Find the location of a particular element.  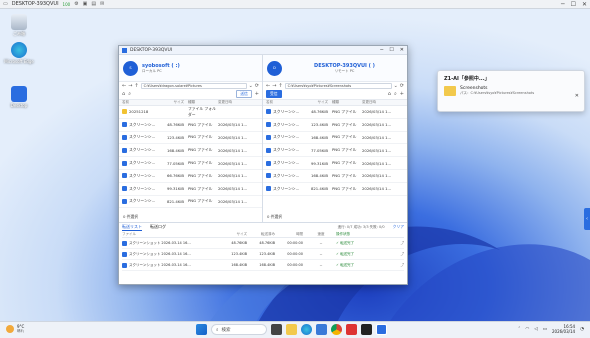

window-titlebar: DESKTOP-393QVUI ─ ☐ ✕ is located at coordinates (263, 50).